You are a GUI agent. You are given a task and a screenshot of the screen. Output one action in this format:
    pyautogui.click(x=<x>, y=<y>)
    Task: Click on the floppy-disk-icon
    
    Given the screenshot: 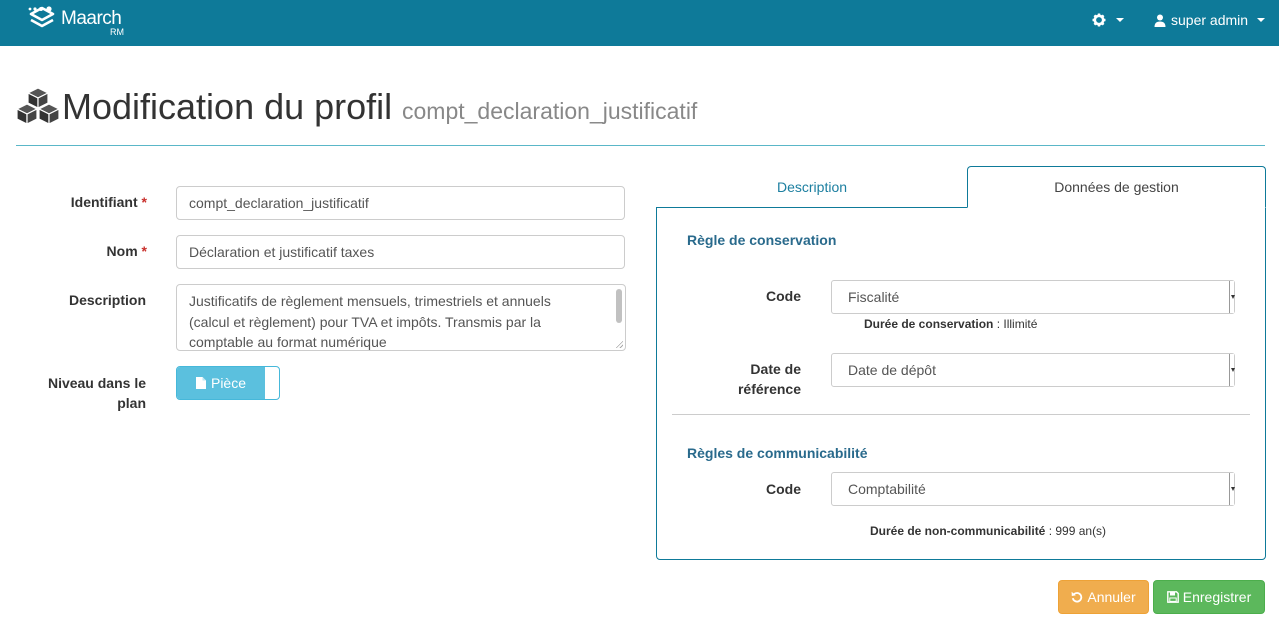 What is the action you would take?
    pyautogui.click(x=1172, y=597)
    